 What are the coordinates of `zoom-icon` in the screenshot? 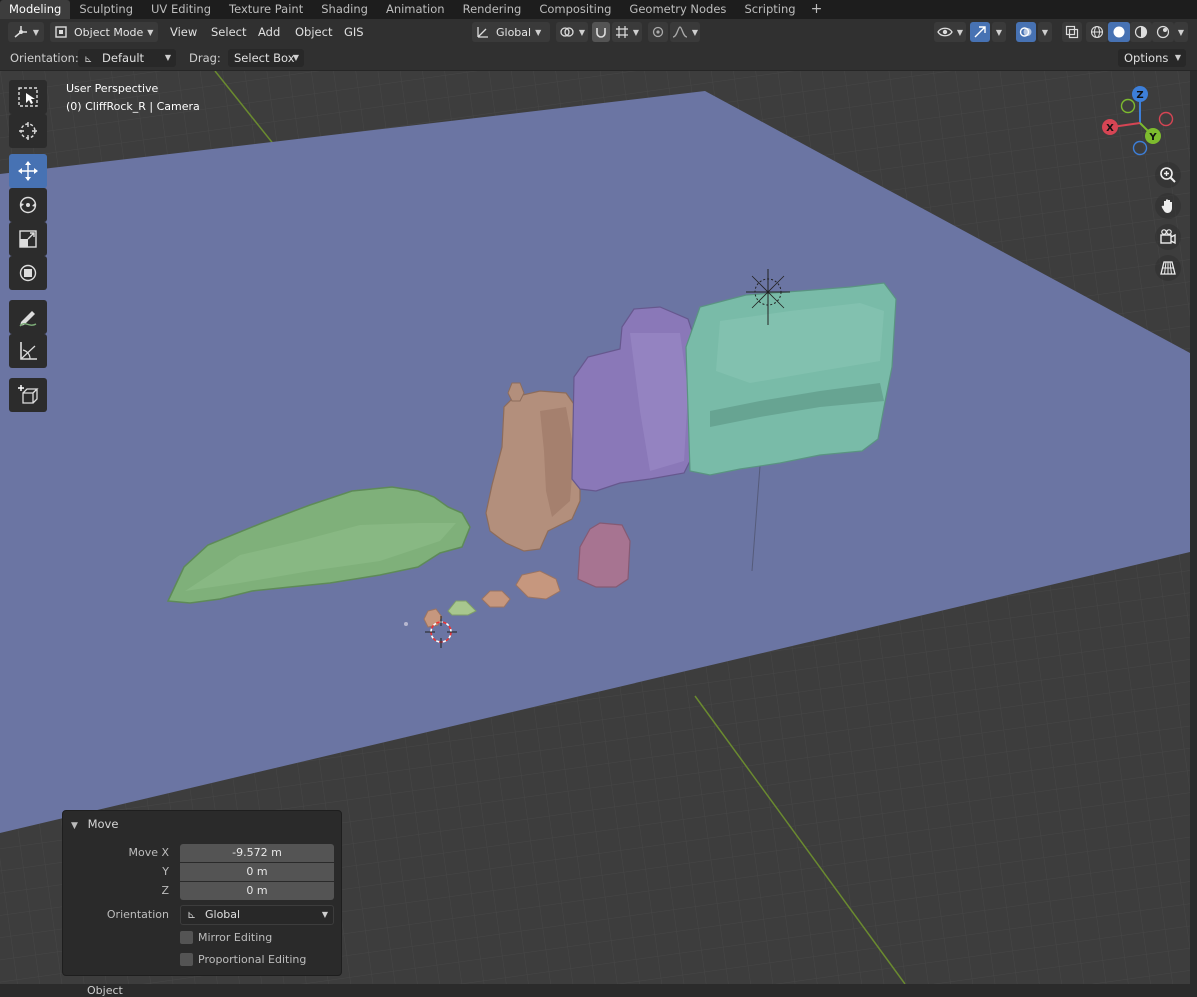 It's located at (1168, 175).